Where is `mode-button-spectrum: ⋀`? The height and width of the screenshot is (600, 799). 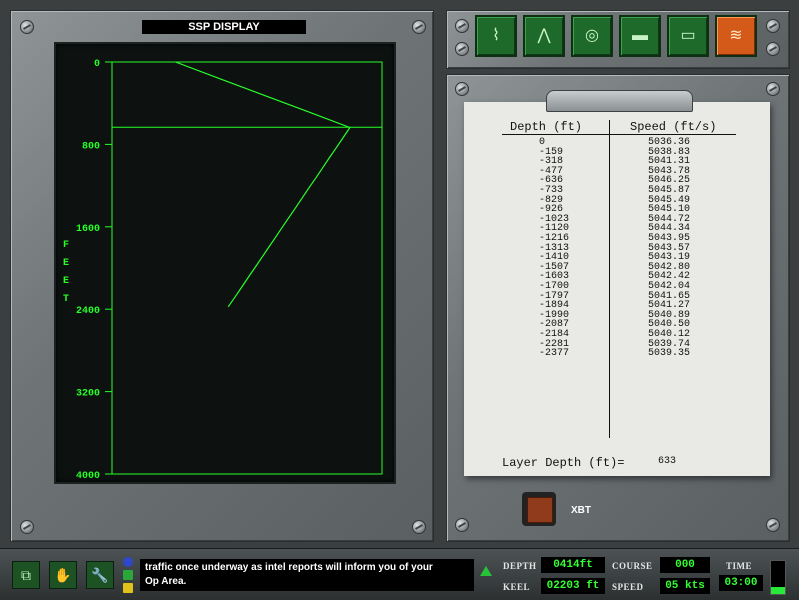
mode-button-spectrum: ⋀ is located at coordinates (544, 36).